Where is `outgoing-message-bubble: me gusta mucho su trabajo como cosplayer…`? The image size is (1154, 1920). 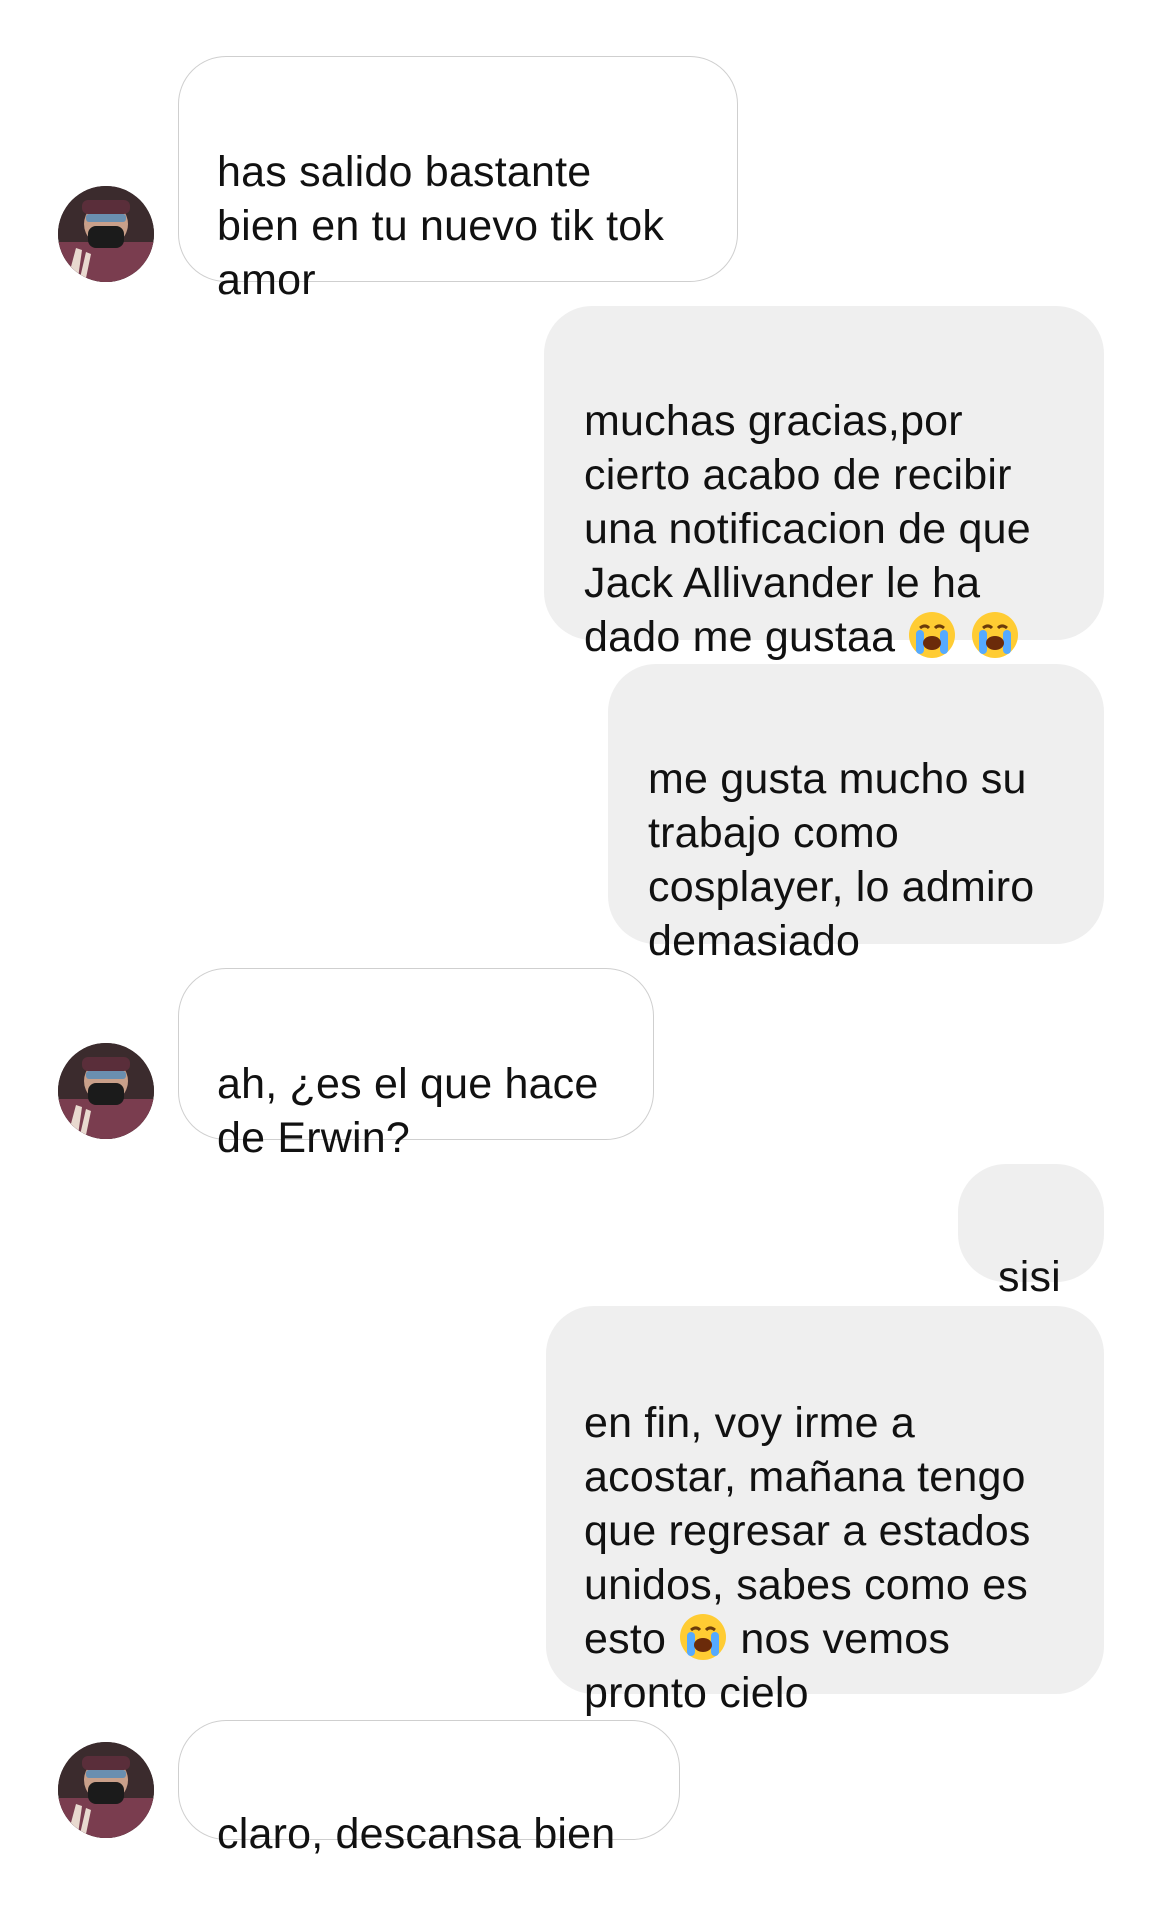
outgoing-message-bubble: me gusta mucho su trabajo como cosplayer… is located at coordinates (856, 814).